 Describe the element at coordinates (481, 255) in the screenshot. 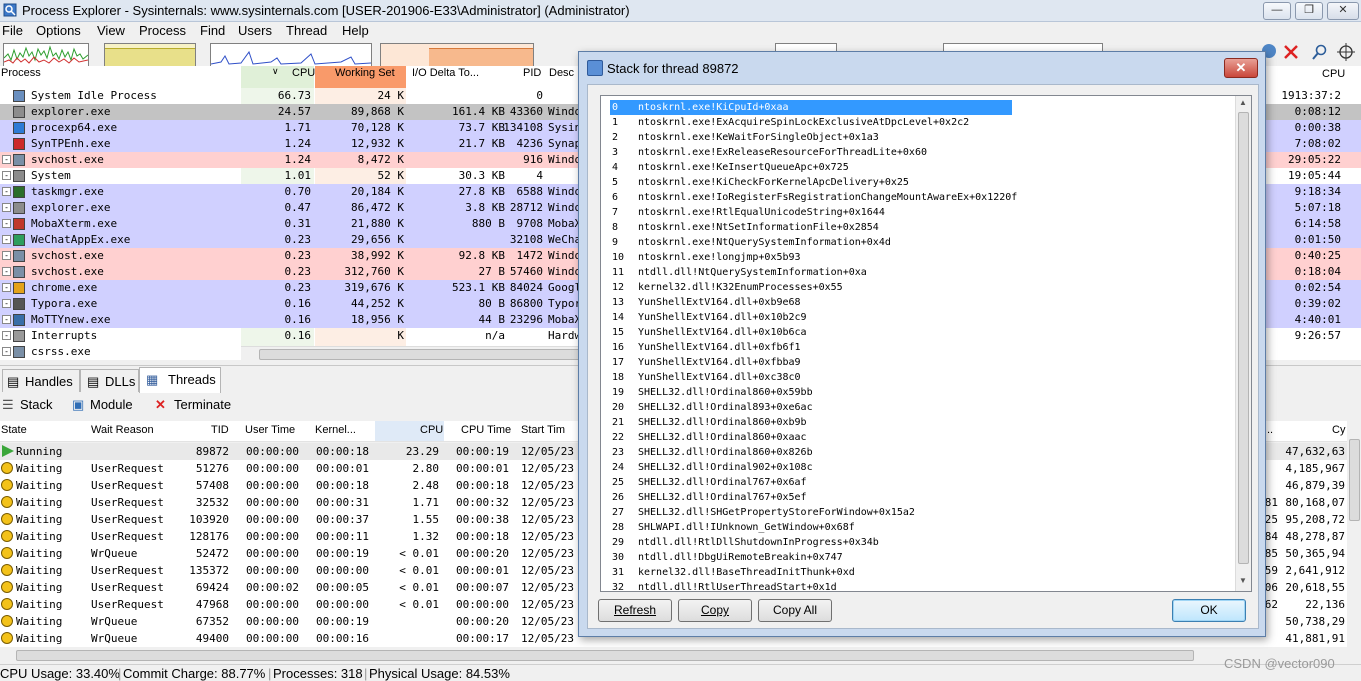

I see `process-io-delta: 92.8 KB` at that location.